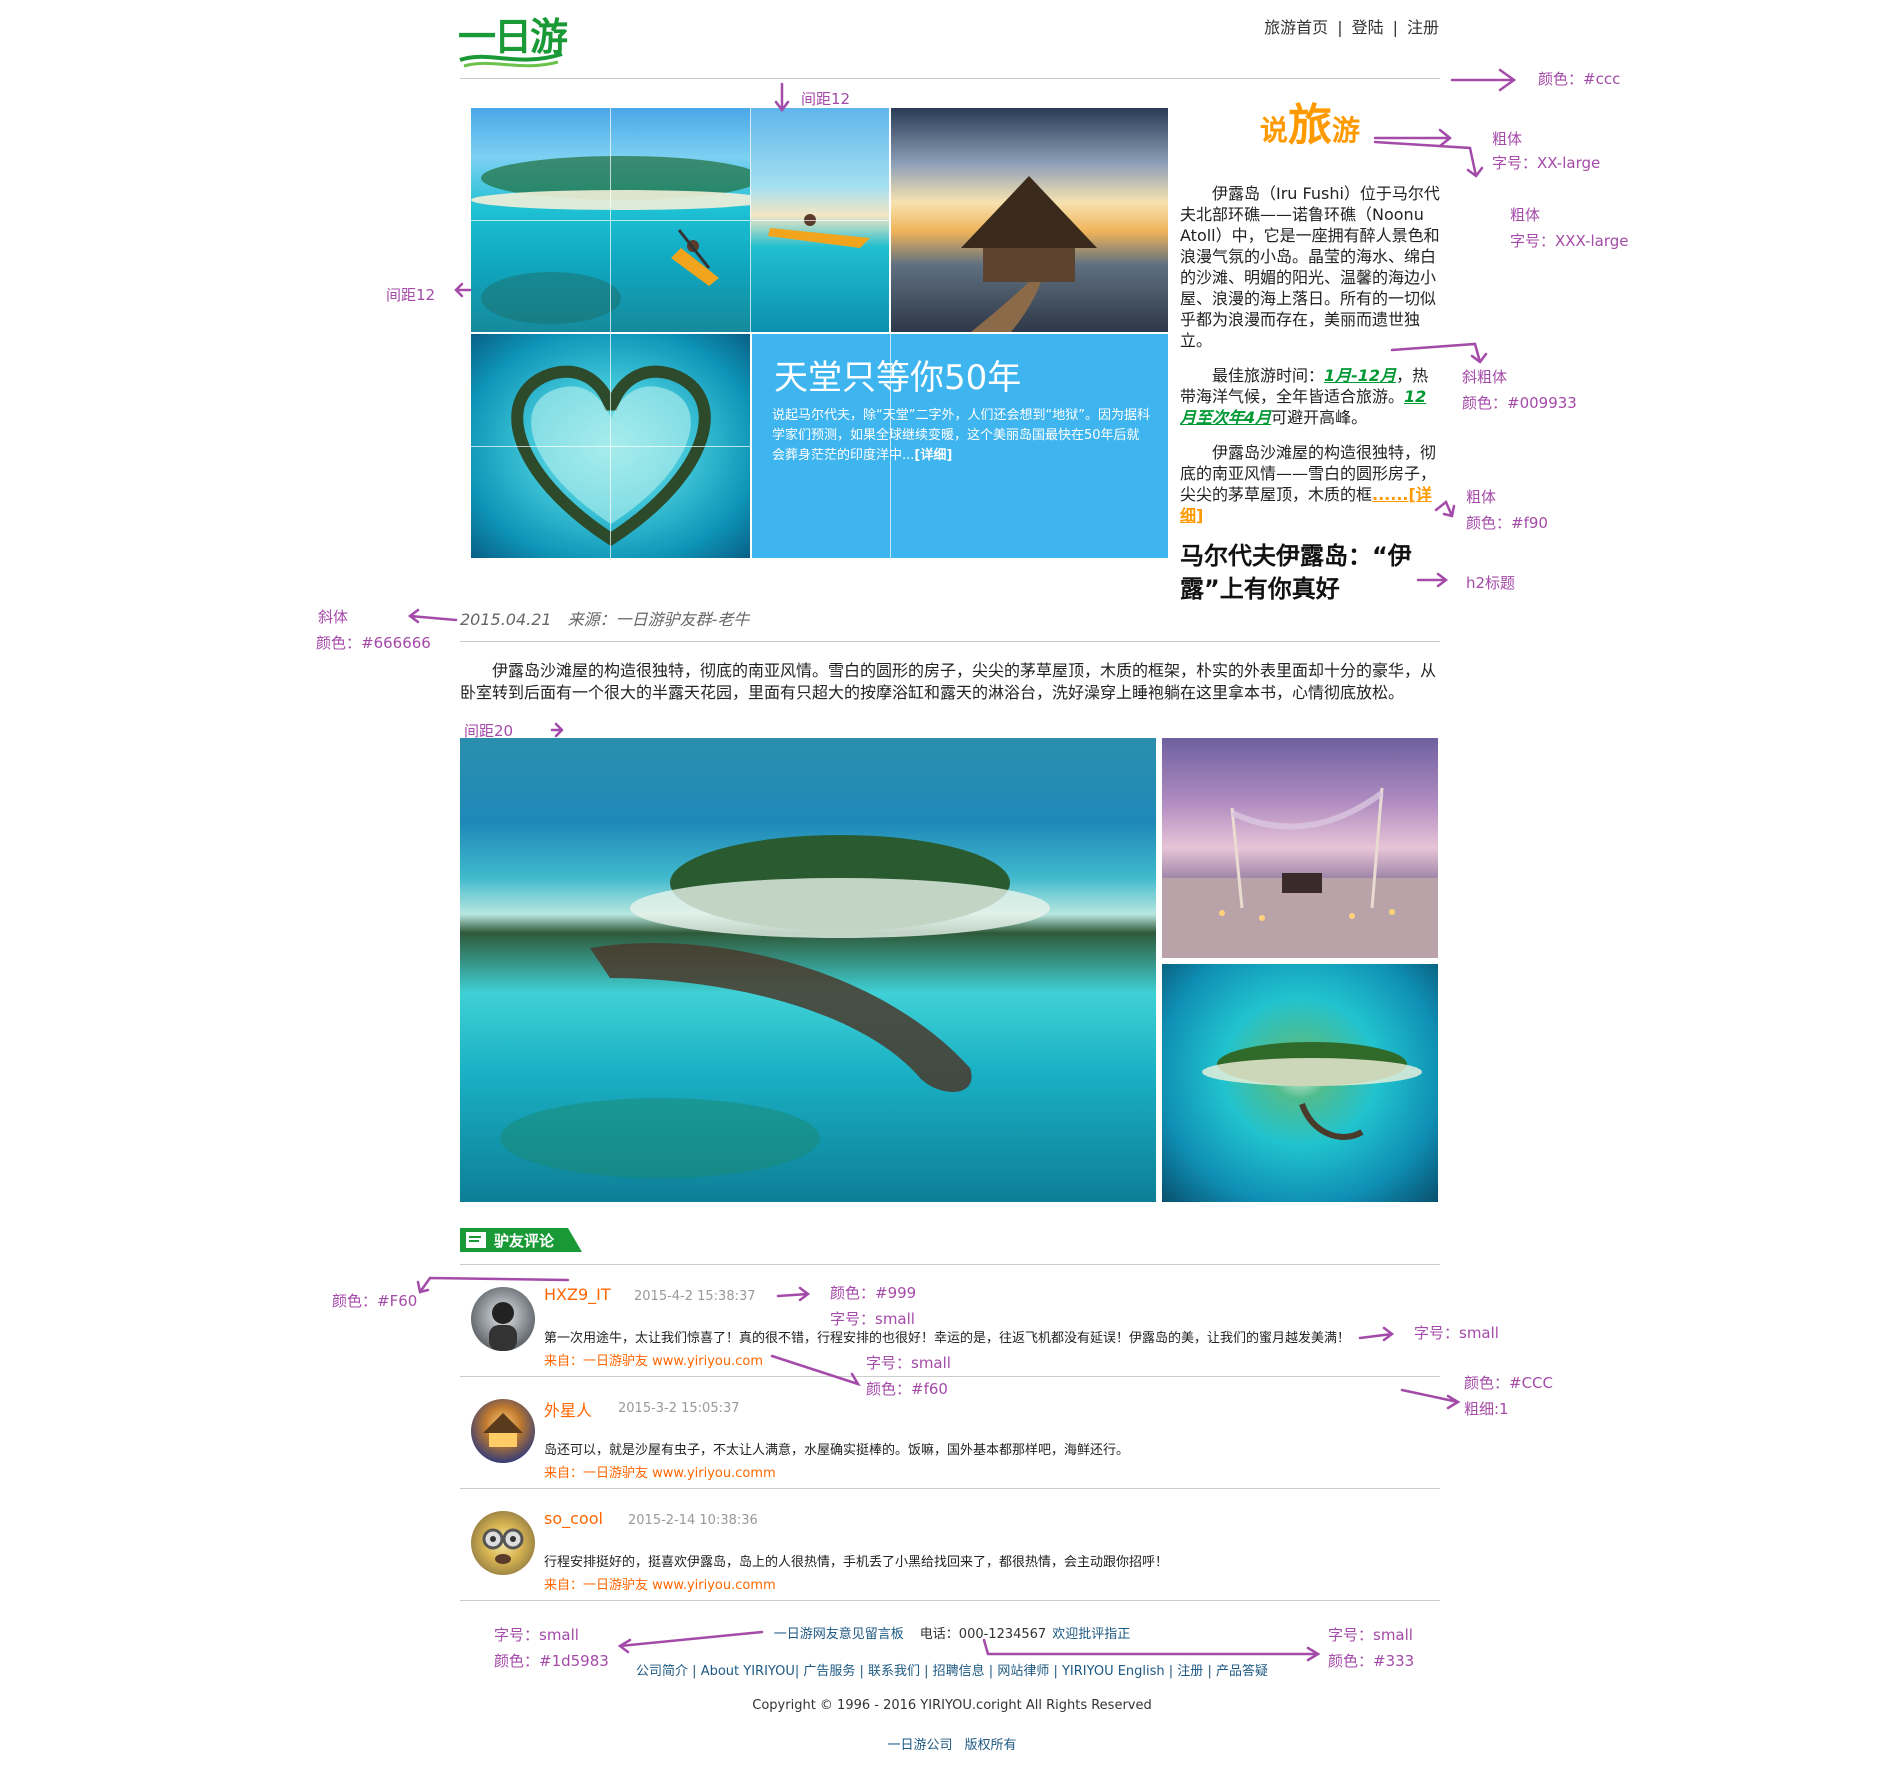  I want to click on annotation-label: 颜色：#999, so click(873, 1293).